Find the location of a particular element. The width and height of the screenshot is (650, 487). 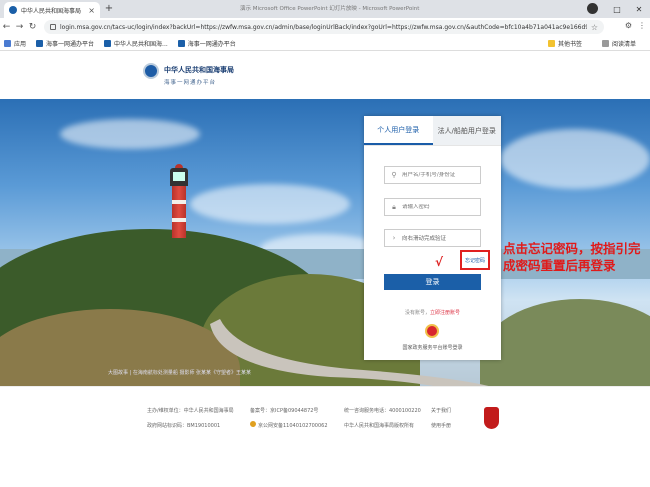

party-badge-icon is located at coordinates (491, 418).